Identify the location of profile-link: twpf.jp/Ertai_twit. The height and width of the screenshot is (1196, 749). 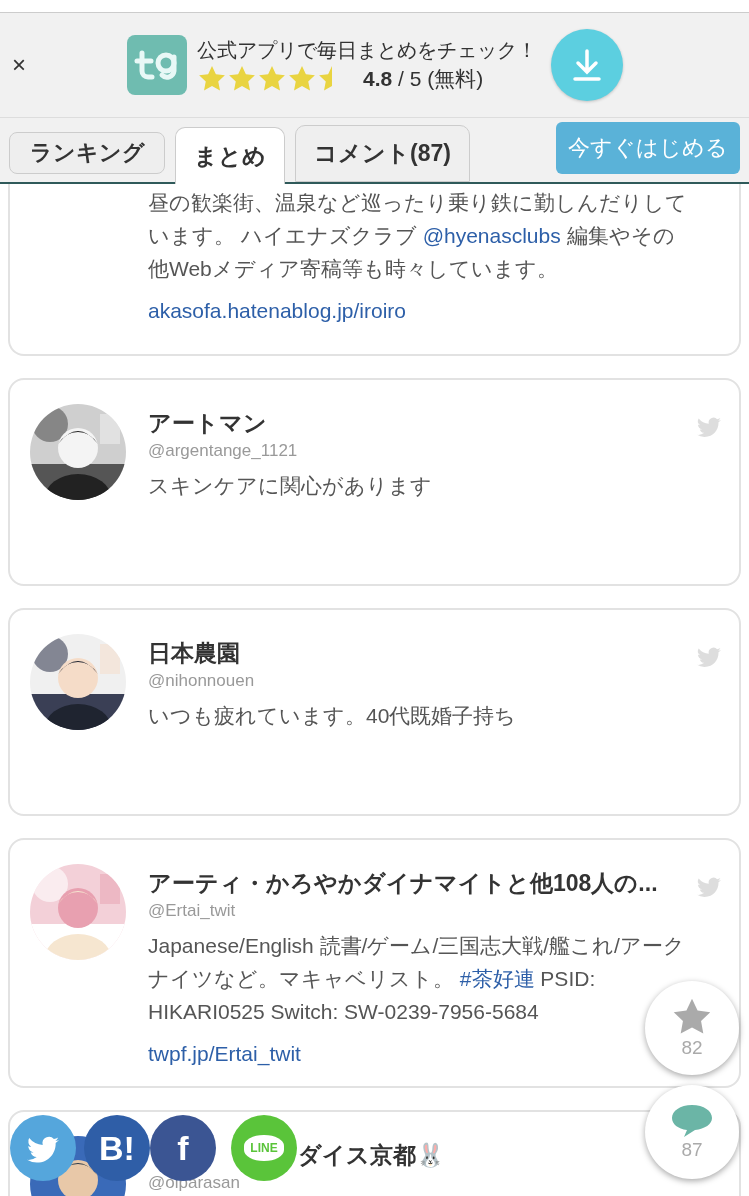
(224, 1054).